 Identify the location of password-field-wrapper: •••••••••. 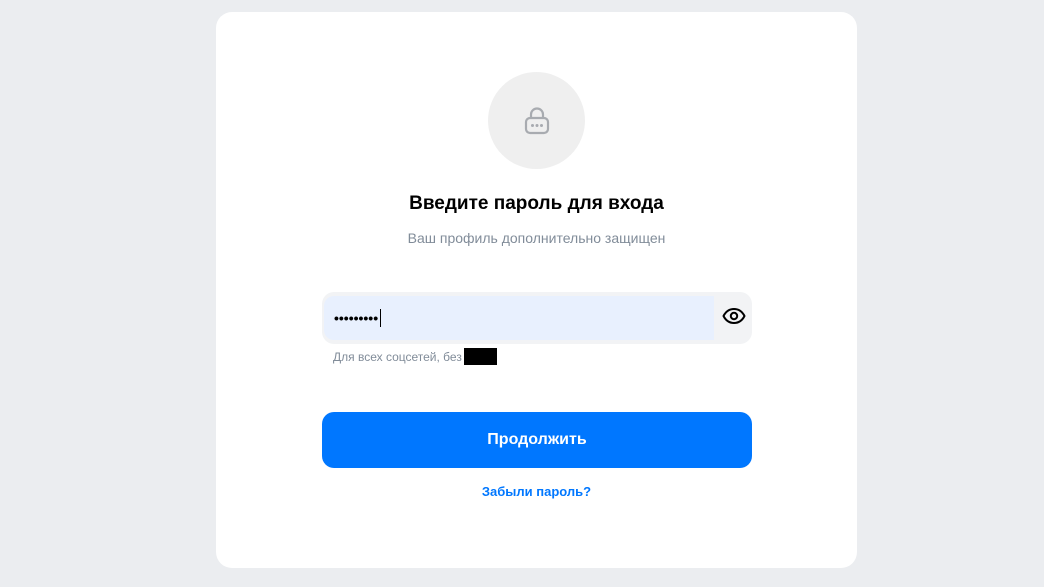
(537, 318).